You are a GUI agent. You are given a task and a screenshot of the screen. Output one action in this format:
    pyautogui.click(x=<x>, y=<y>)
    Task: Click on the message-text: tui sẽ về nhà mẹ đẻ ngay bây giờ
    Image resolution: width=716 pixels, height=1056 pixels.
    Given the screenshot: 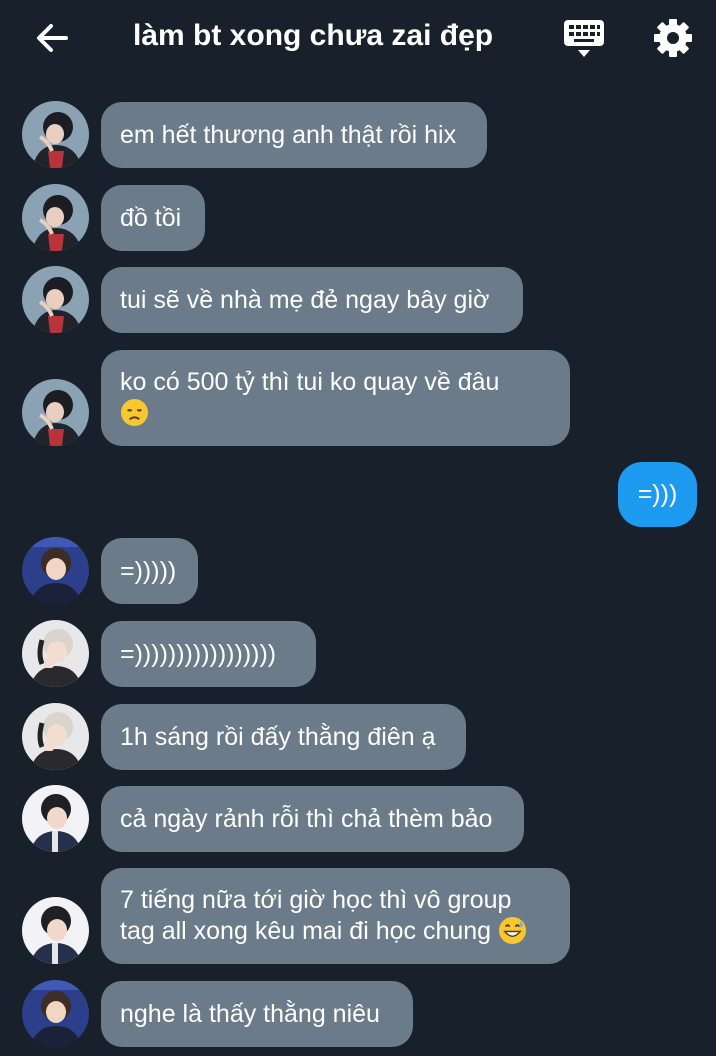 What is the action you would take?
    pyautogui.click(x=305, y=299)
    